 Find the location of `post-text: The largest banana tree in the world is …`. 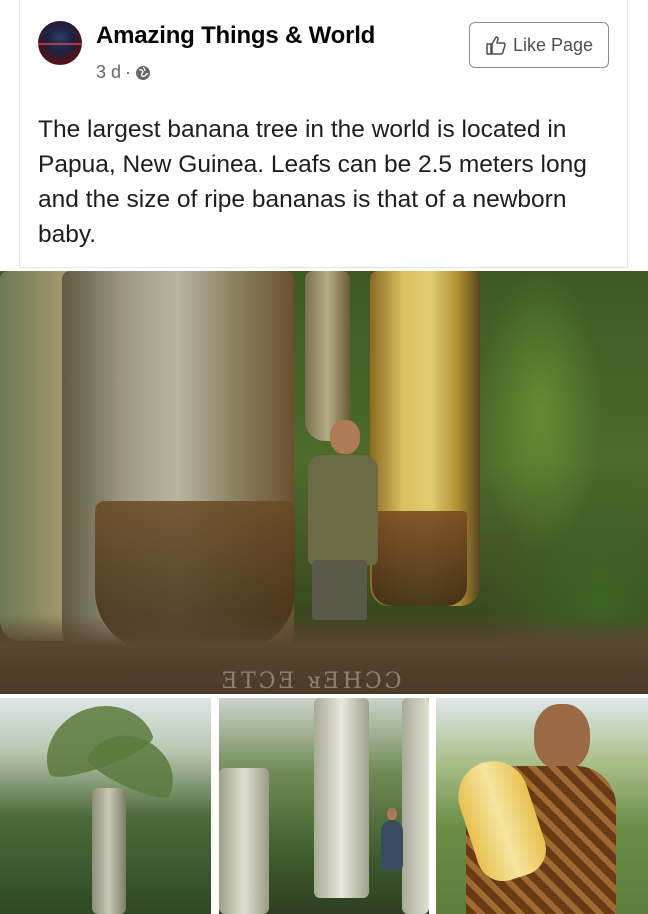

post-text: The largest banana tree in the world is … is located at coordinates (312, 182).